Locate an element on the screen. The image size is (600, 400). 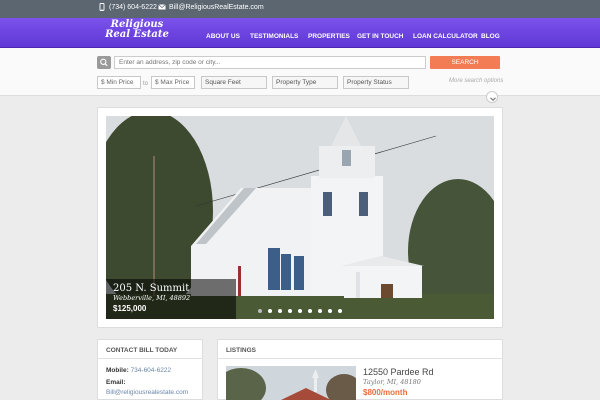
listing-photo-art is located at coordinates (291, 383).